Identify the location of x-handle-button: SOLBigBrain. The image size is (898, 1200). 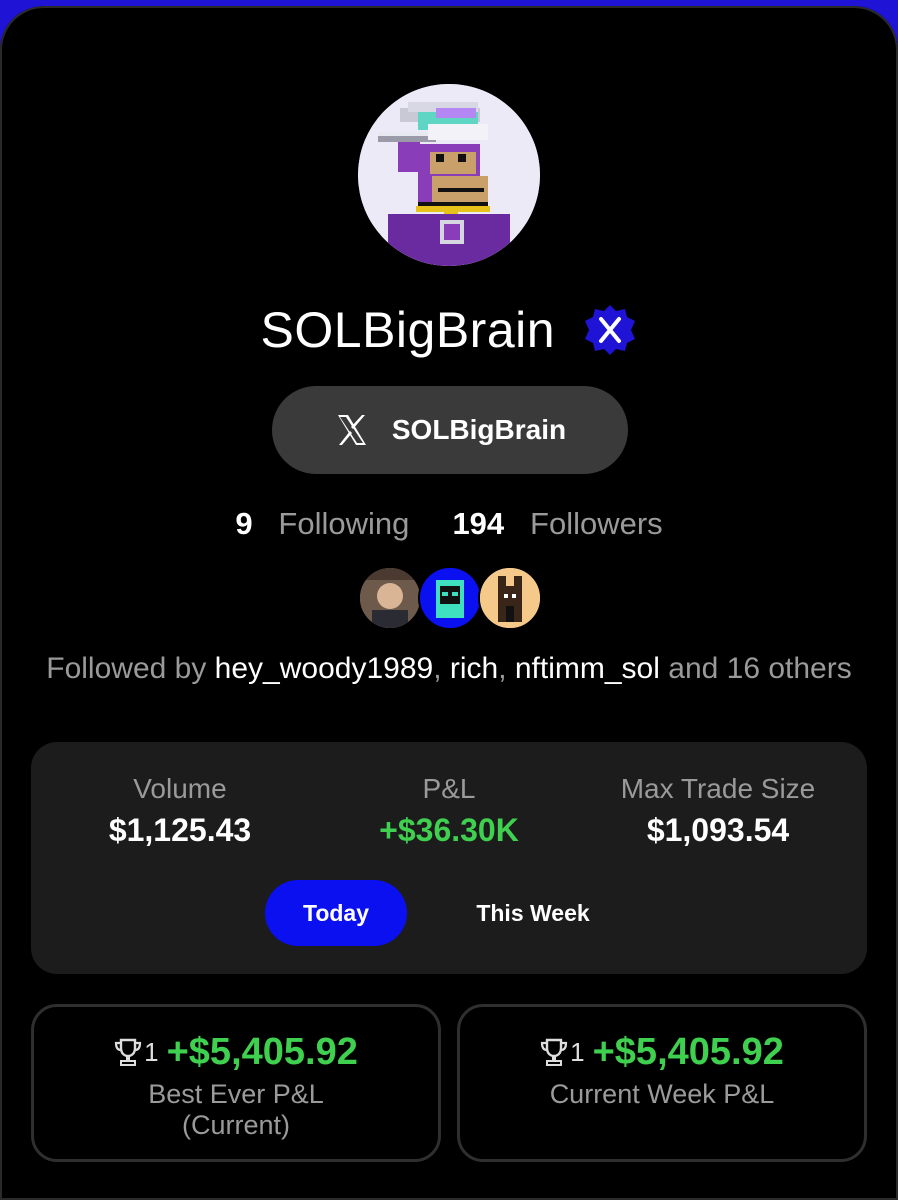
(450, 430).